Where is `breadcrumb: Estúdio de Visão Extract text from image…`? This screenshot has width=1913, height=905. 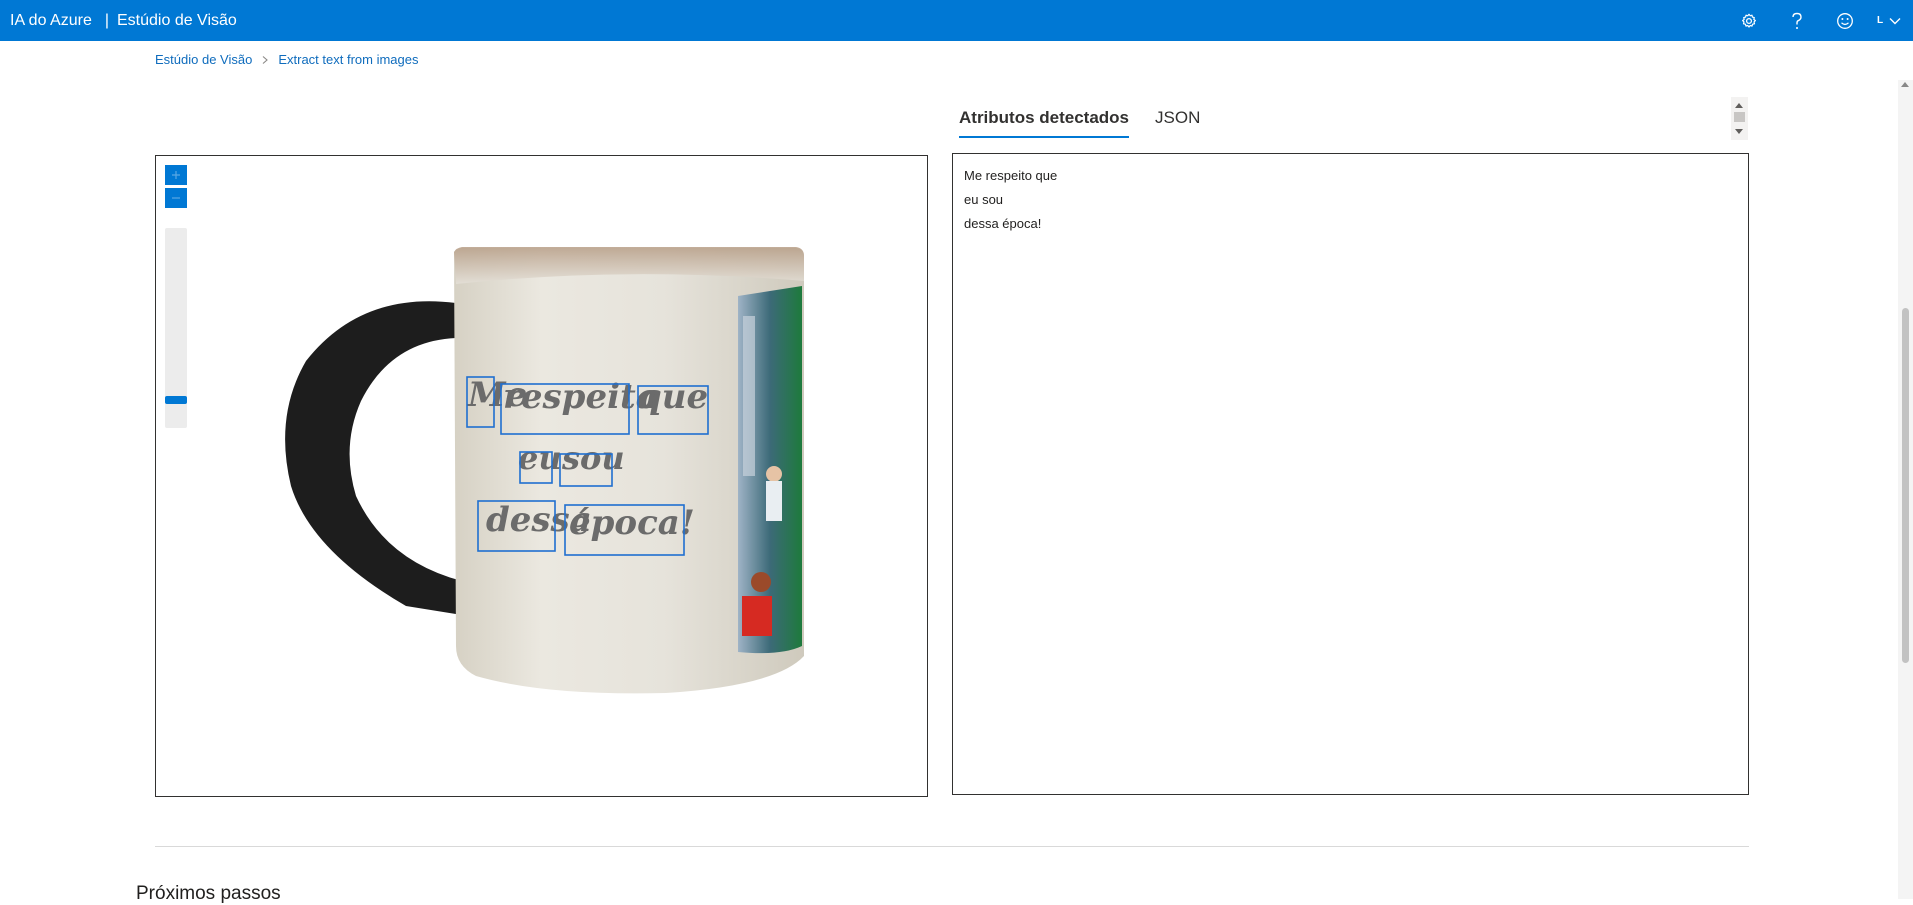
breadcrumb: Estúdio de Visão Extract text from image… is located at coordinates (287, 59).